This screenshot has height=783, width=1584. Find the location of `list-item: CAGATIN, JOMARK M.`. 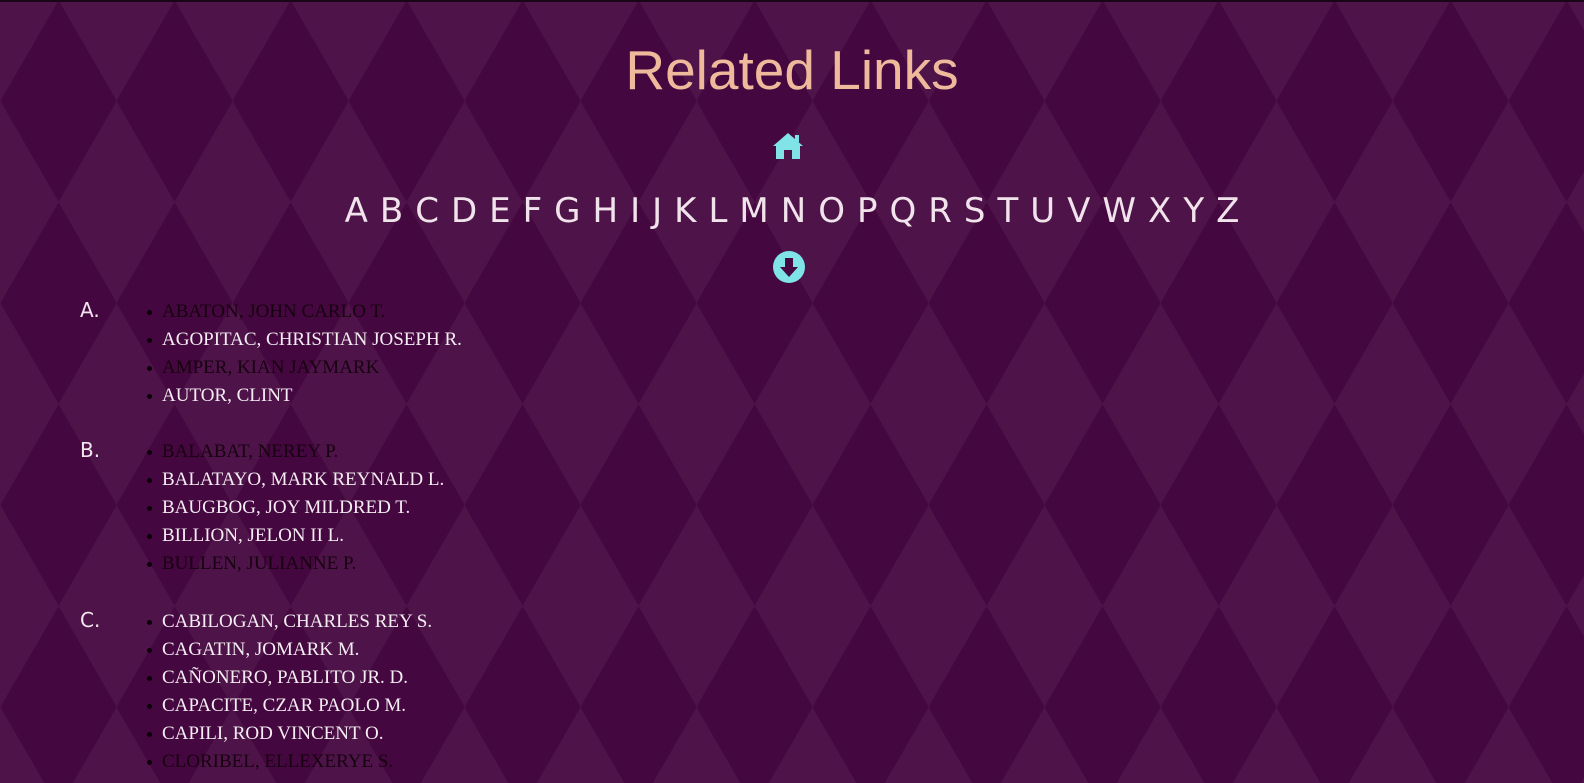

list-item: CAGATIN, JOMARK M. is located at coordinates (289, 650).